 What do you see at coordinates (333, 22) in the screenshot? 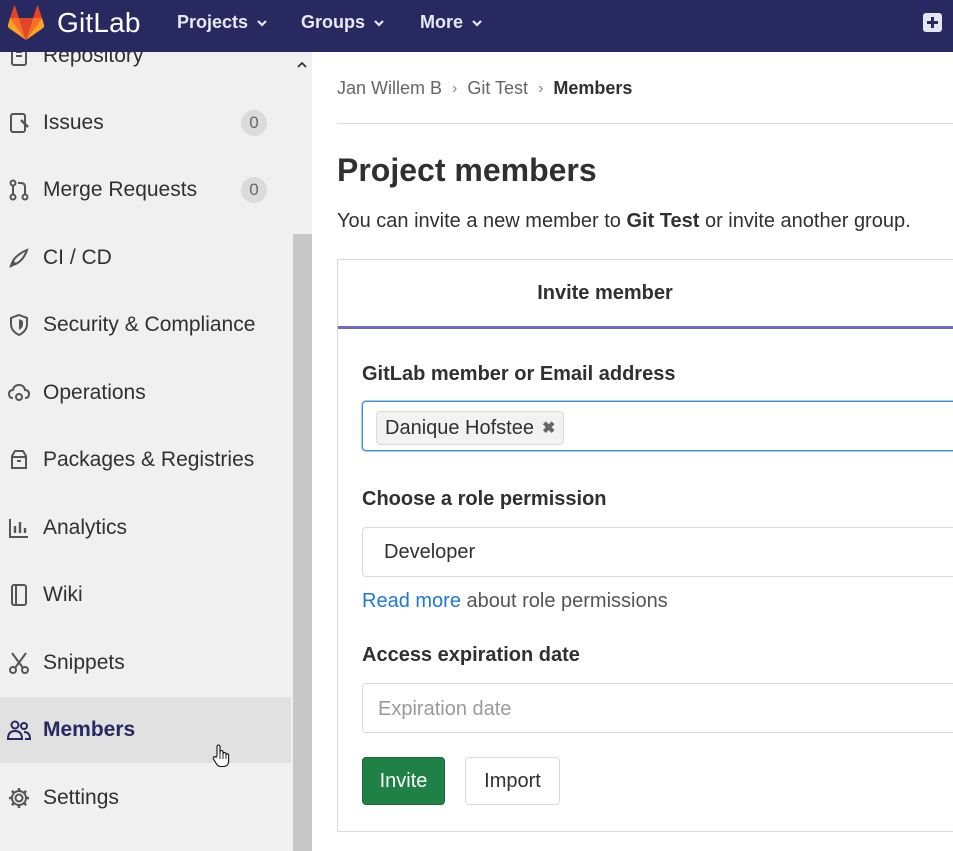
I see `nav-groups-label: Groups` at bounding box center [333, 22].